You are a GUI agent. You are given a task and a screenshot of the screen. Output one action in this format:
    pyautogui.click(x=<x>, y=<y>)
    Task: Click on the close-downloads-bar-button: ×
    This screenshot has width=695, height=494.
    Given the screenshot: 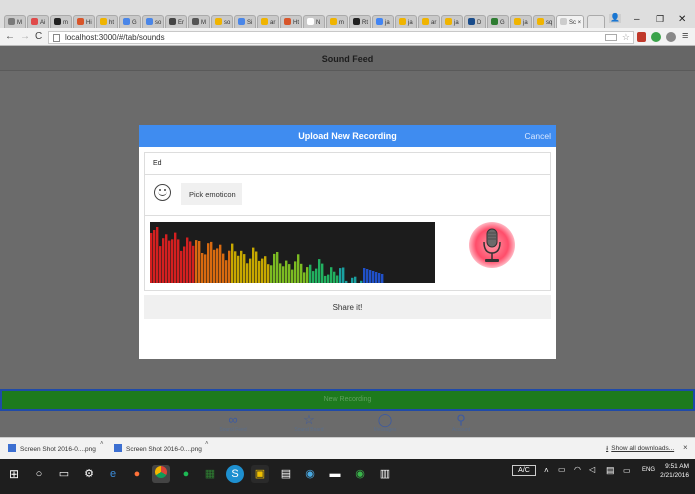 What is the action you would take?
    pyautogui.click(x=685, y=447)
    